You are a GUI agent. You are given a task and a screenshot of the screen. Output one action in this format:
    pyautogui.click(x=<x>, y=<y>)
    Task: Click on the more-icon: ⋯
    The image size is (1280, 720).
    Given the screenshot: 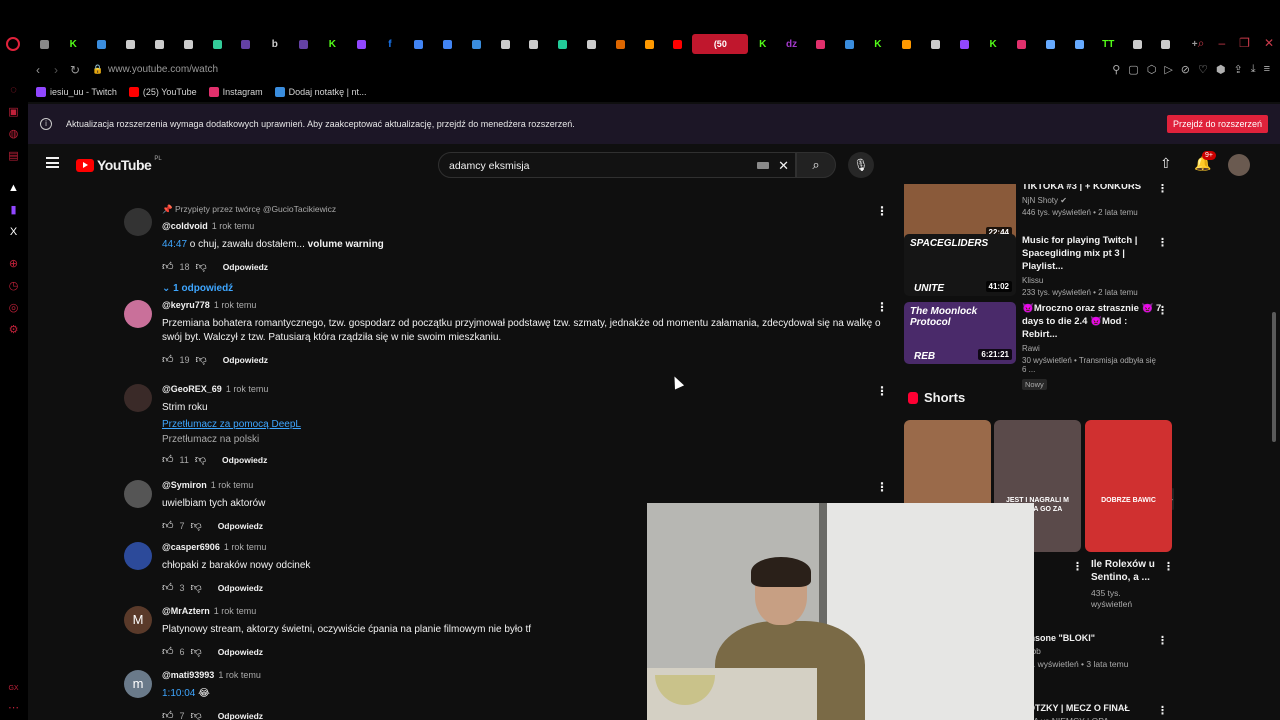 What is the action you would take?
    pyautogui.click(x=13, y=708)
    